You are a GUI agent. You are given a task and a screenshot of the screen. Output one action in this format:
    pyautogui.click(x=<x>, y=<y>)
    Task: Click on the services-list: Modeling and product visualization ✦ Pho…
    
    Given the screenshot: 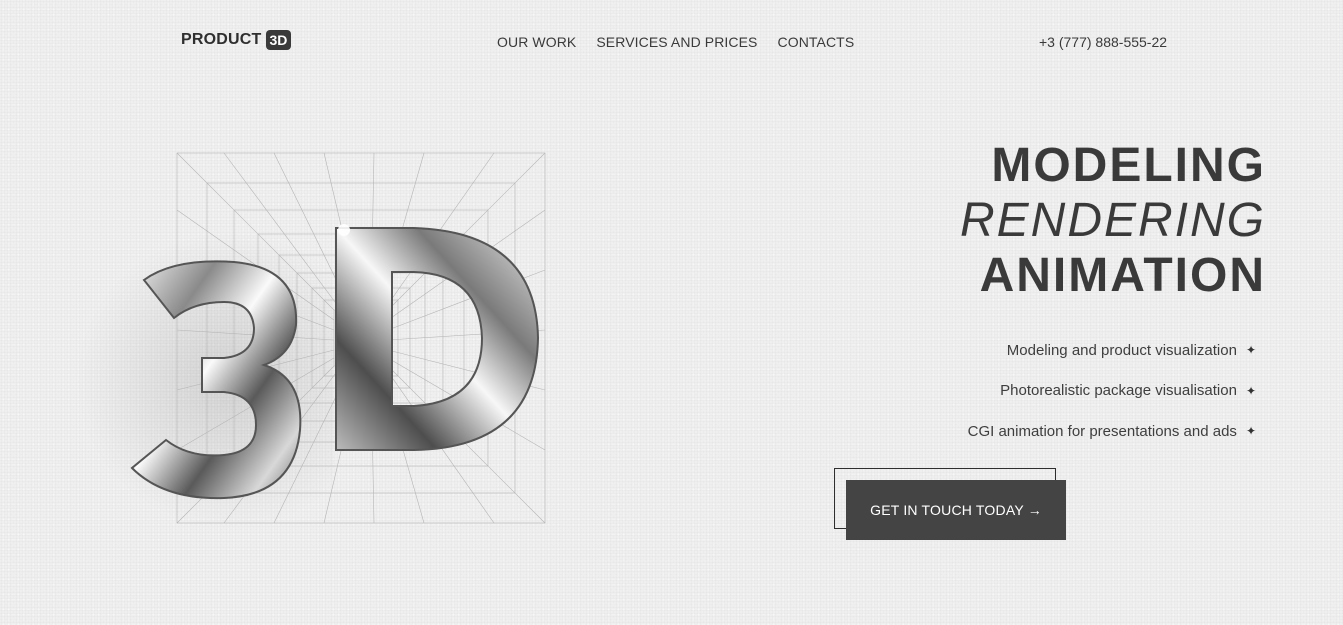 What is the action you would take?
    pyautogui.click(x=1112, y=391)
    